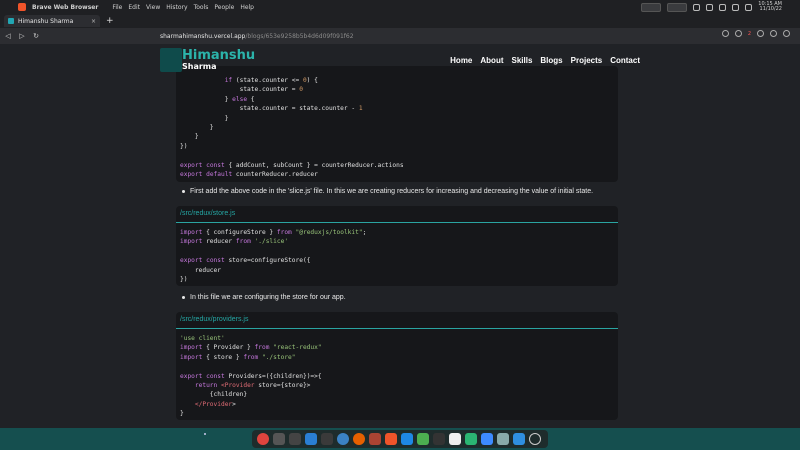  What do you see at coordinates (519, 439) in the screenshot?
I see `file-icon` at bounding box center [519, 439].